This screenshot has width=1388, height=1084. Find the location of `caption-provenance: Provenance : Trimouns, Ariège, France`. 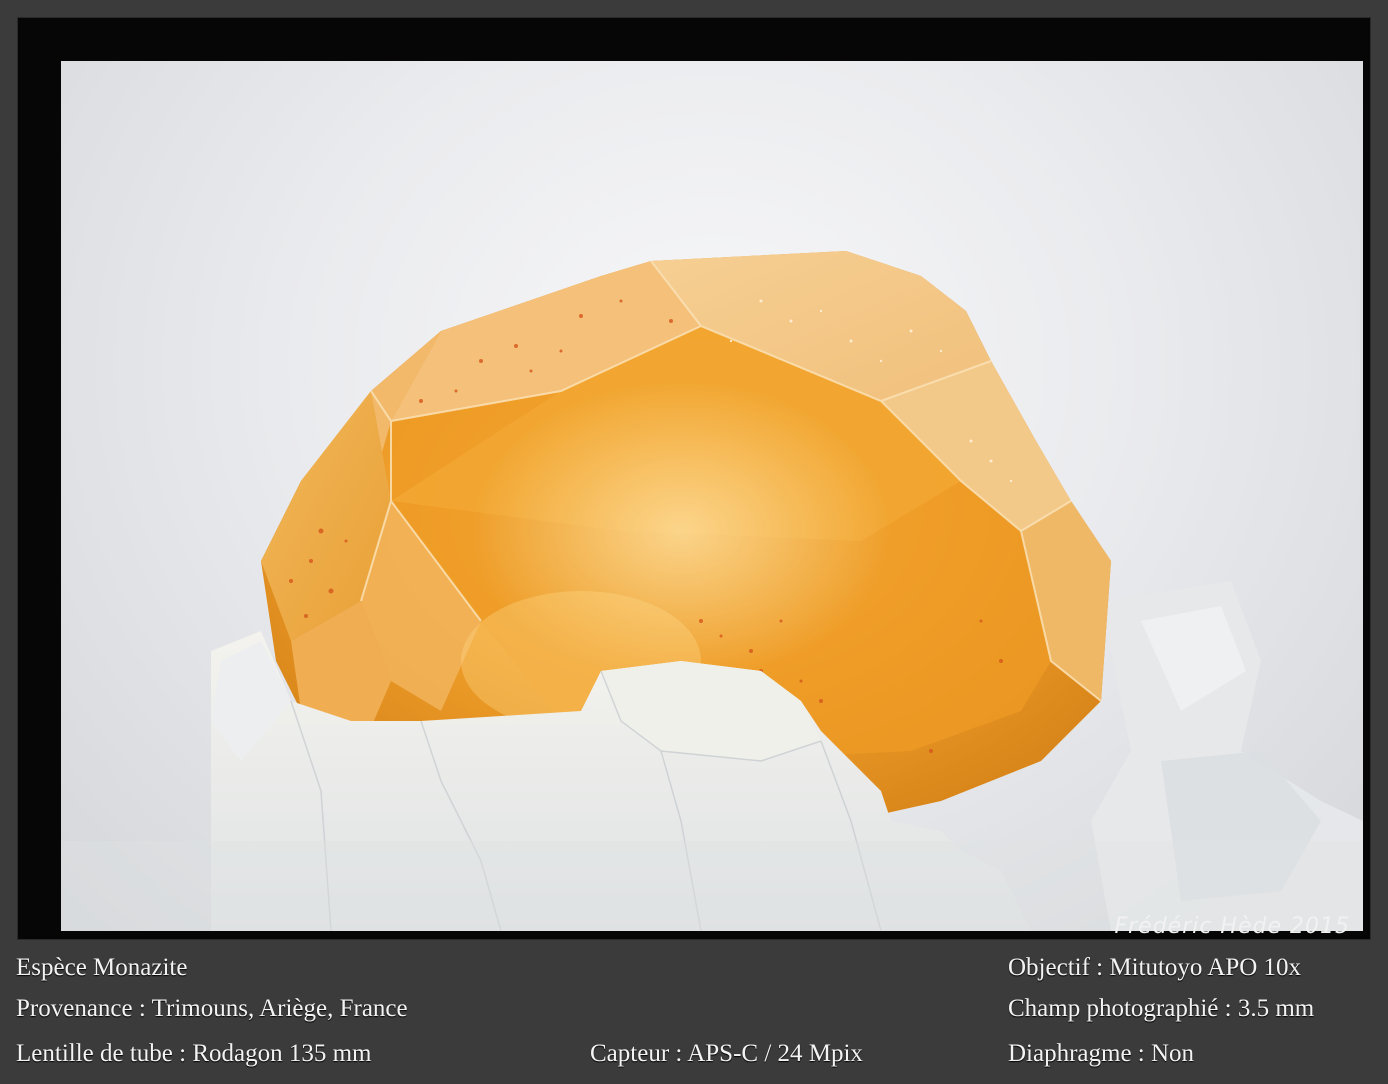

caption-provenance: Provenance : Trimouns, Ariège, France is located at coordinates (212, 1008).